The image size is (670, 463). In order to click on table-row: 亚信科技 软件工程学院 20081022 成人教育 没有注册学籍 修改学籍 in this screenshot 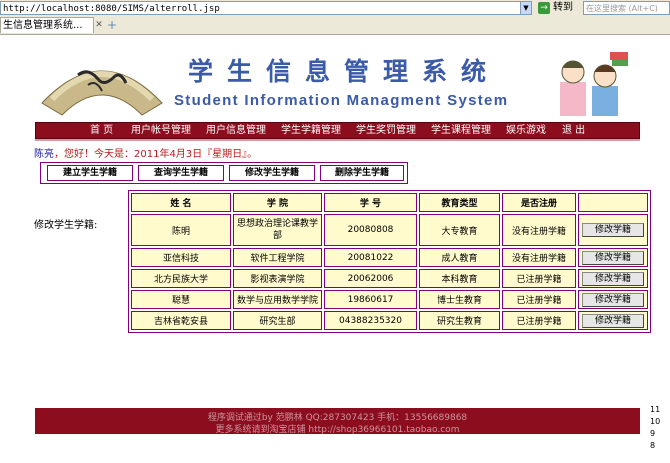, I will do `click(389, 257)`.